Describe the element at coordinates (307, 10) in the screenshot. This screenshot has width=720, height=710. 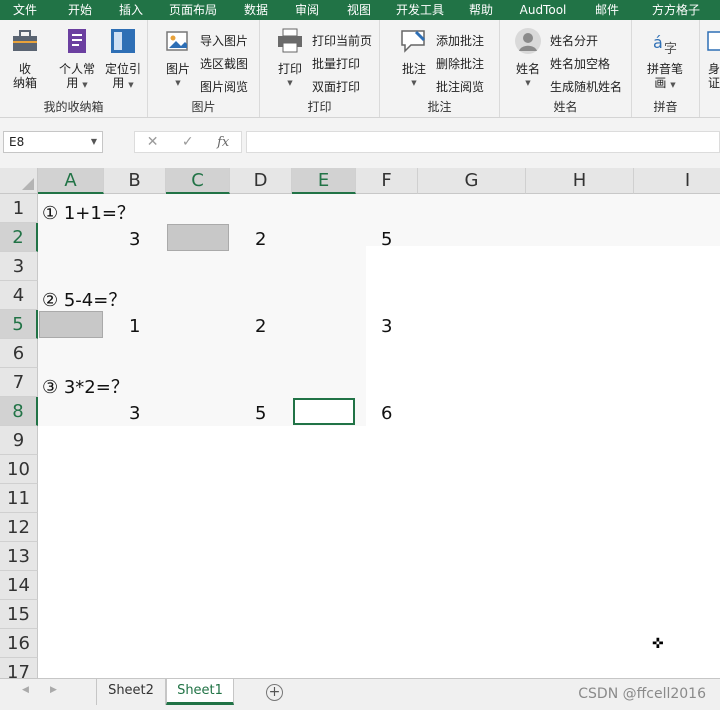
I see `tab-review: 审阅` at that location.